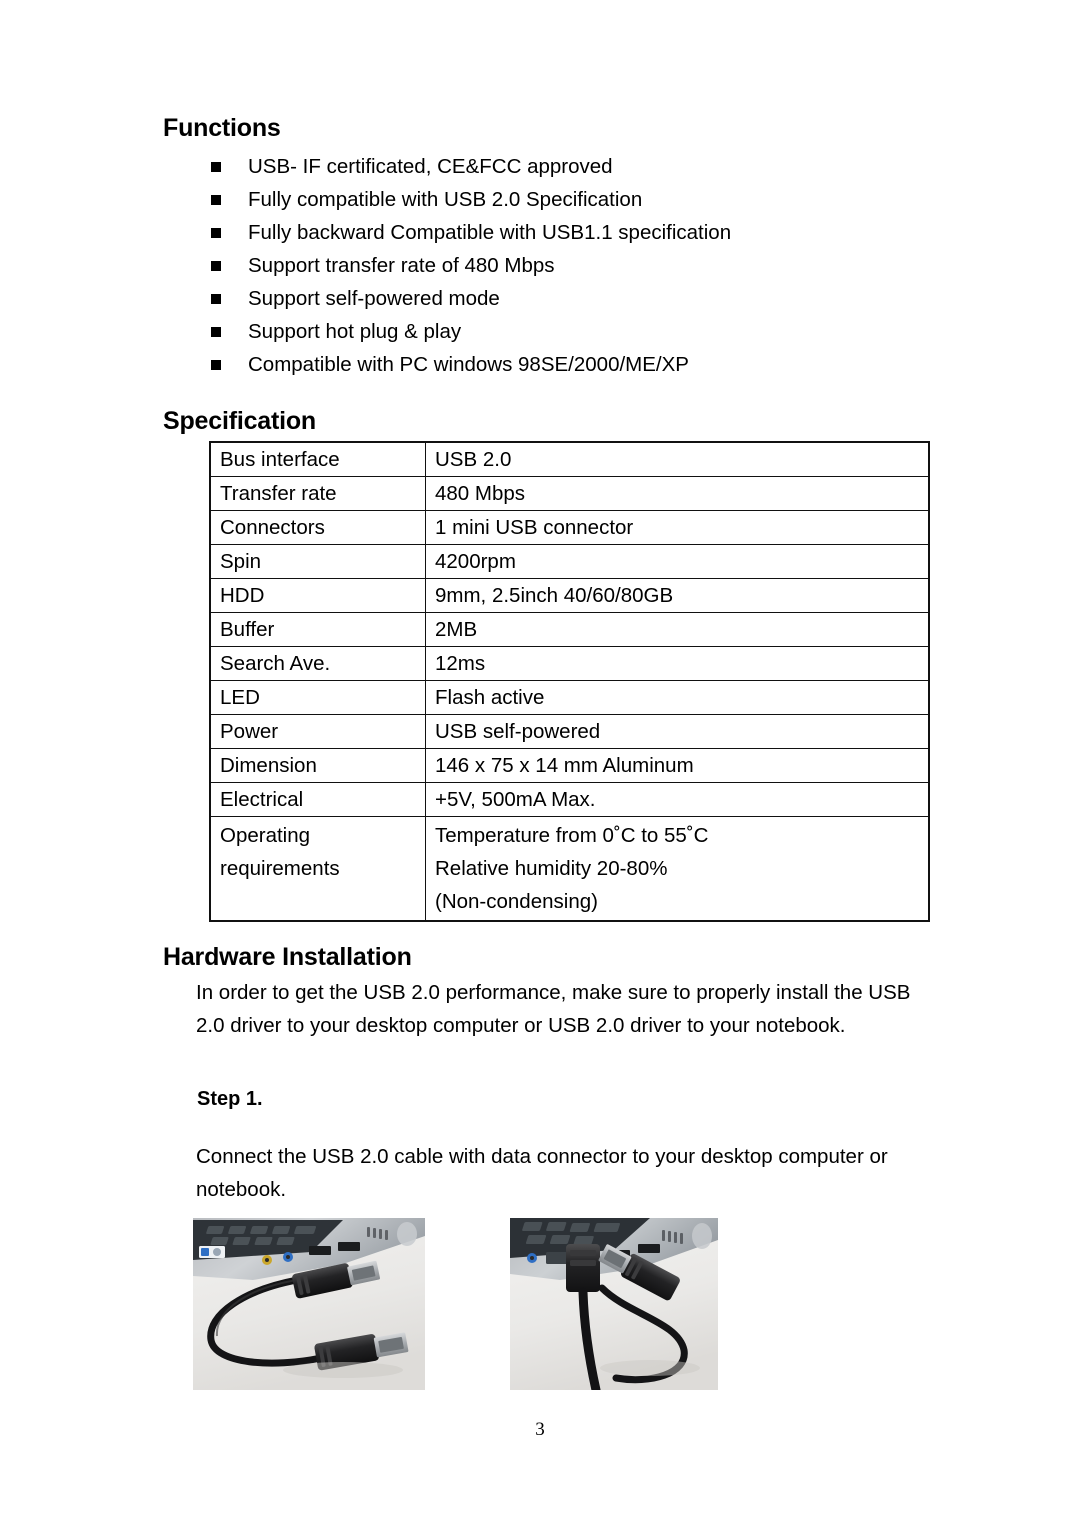 The image size is (1080, 1528). I want to click on table-cell-value: Flash active, so click(677, 697).